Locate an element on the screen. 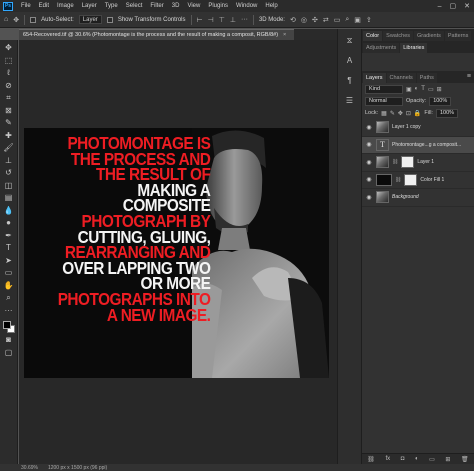  type-tool-icon: T is located at coordinates (9, 248).